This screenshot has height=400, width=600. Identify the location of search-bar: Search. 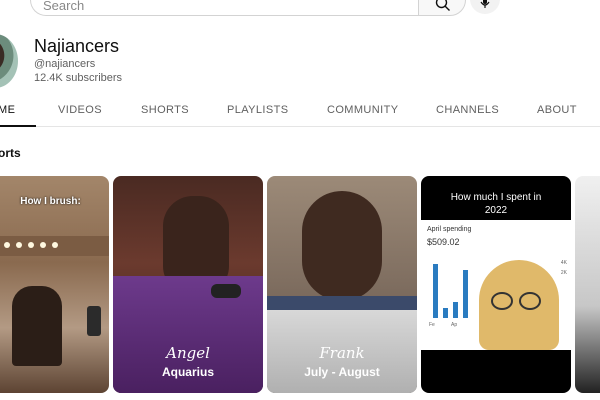
(248, 8).